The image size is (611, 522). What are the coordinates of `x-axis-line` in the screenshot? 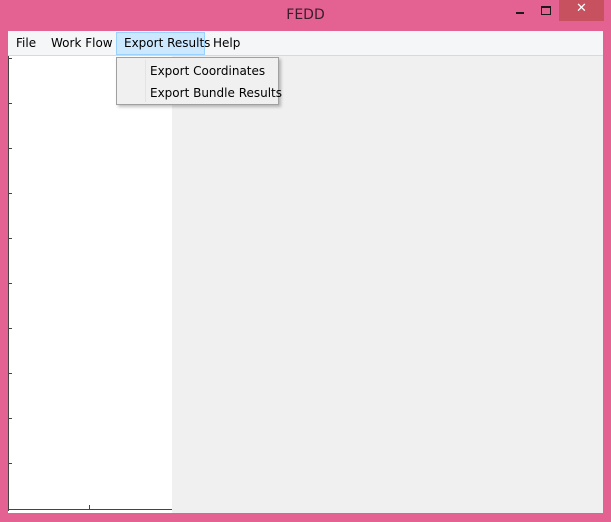 It's located at (90, 509).